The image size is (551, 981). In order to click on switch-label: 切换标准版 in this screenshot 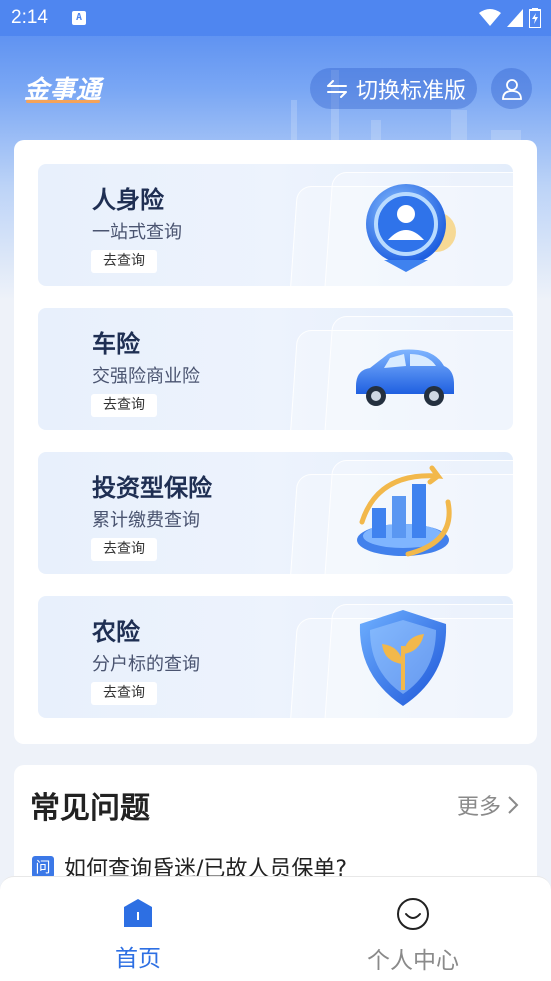, I will do `click(411, 91)`.